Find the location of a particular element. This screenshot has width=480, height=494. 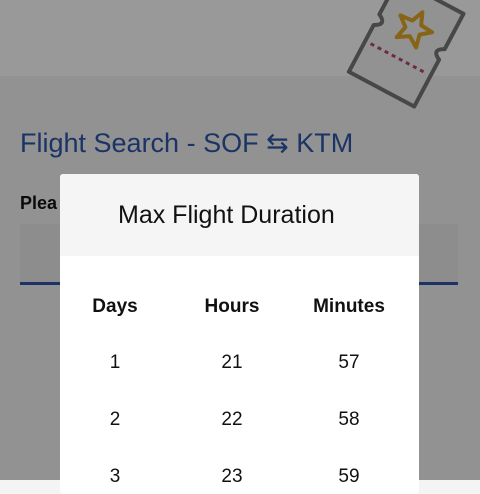

hours-option: 22 is located at coordinates (232, 420).